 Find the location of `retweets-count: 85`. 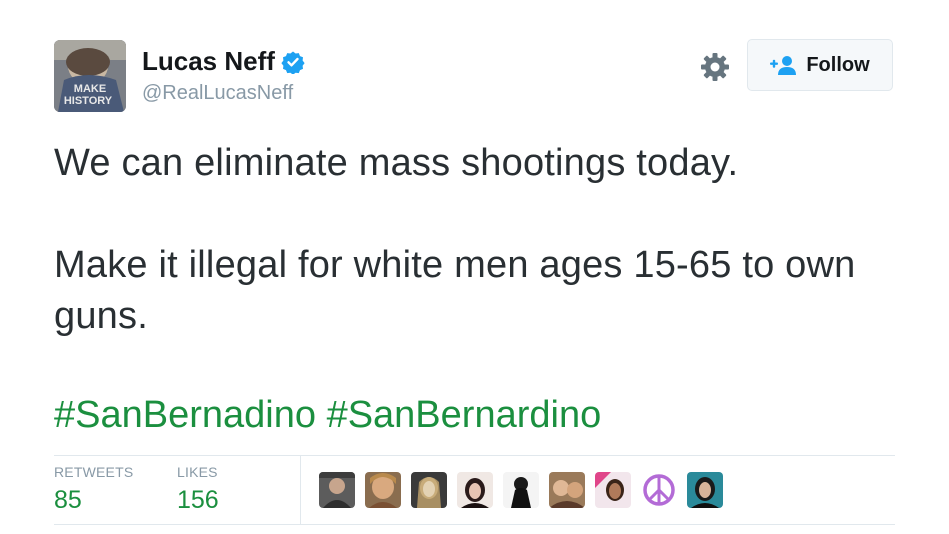

retweets-count: 85 is located at coordinates (68, 500).